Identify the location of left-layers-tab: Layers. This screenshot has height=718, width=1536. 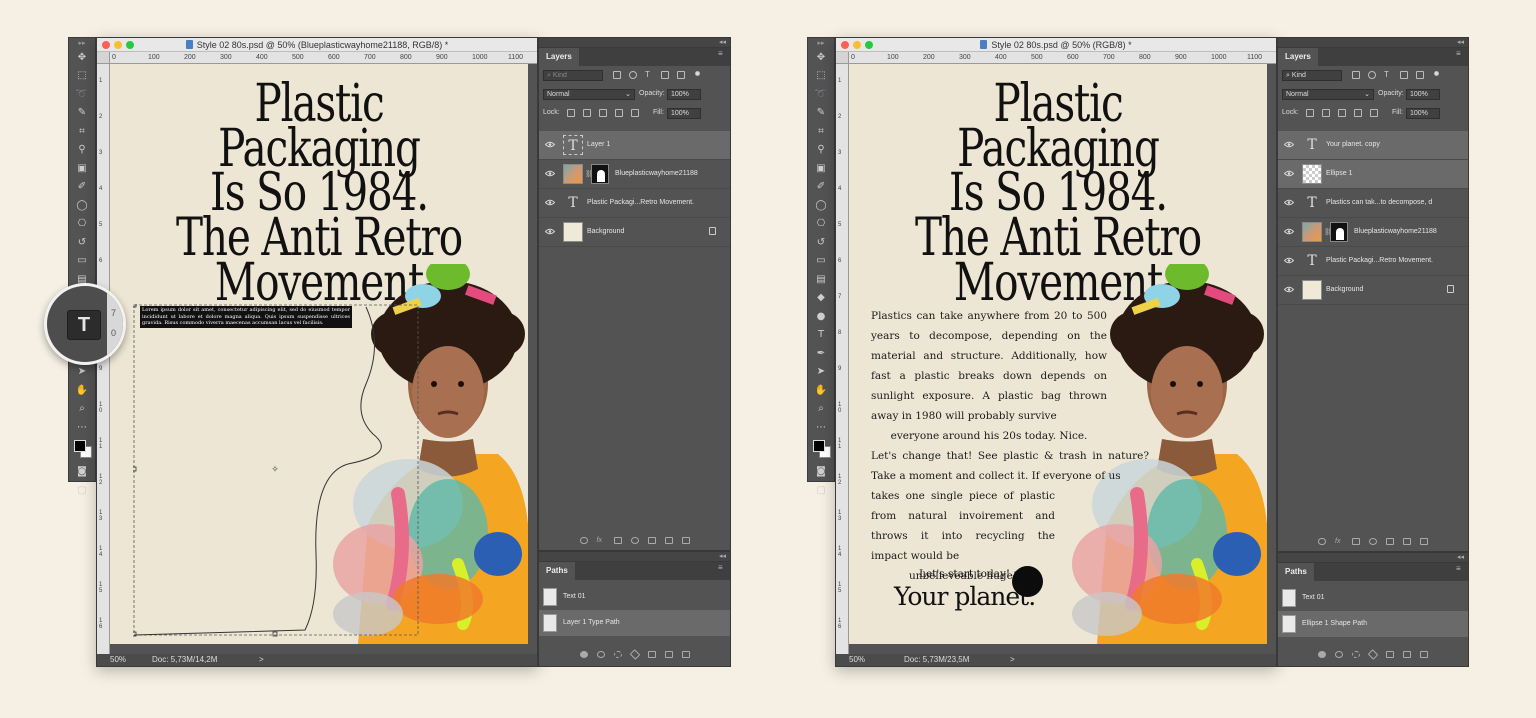
(559, 57).